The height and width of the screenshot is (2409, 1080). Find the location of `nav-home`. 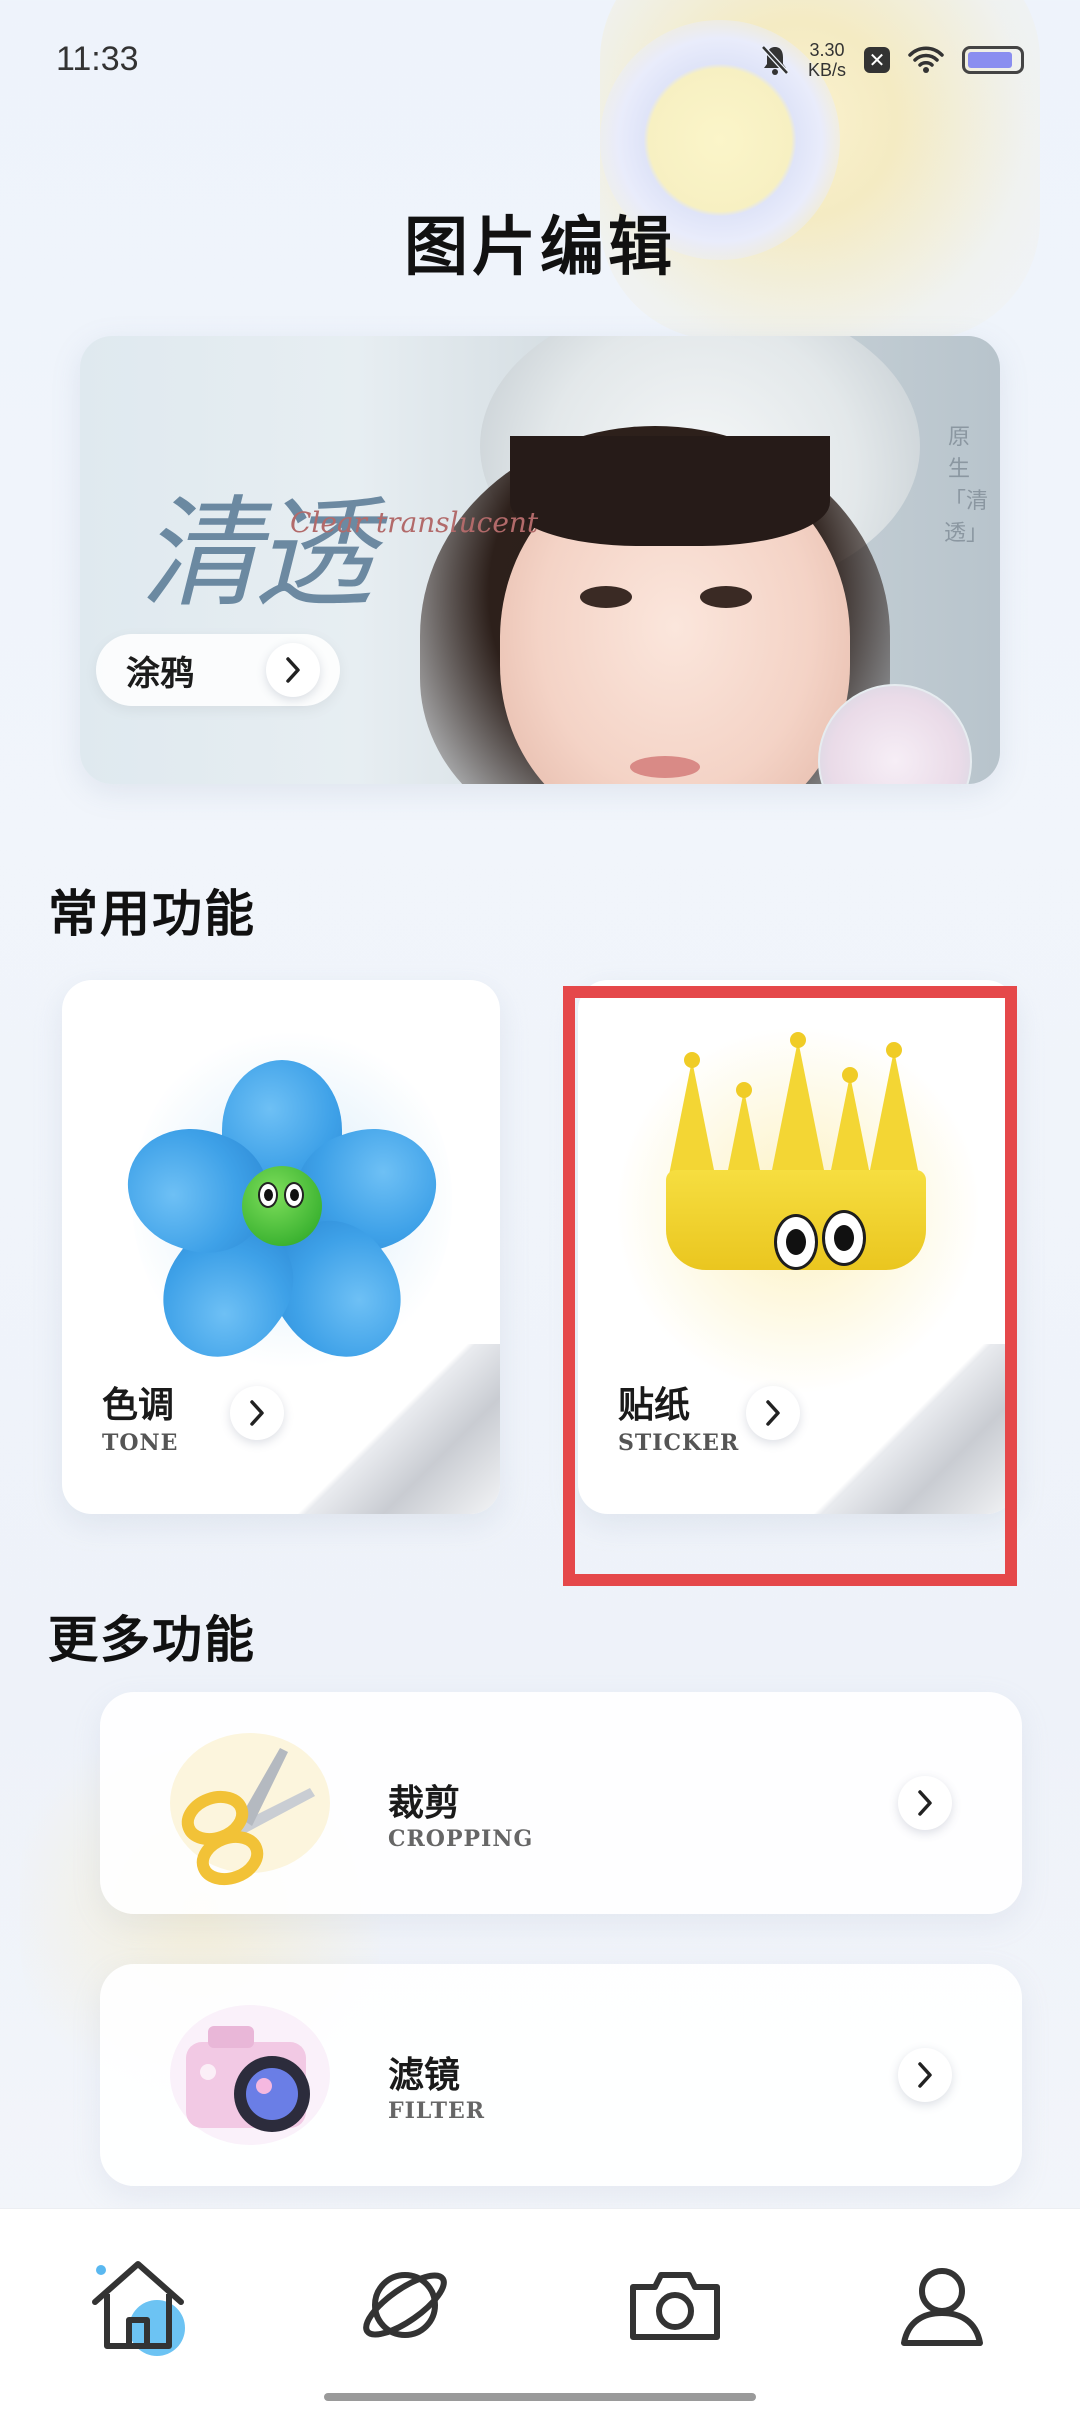

nav-home is located at coordinates (138, 2305).